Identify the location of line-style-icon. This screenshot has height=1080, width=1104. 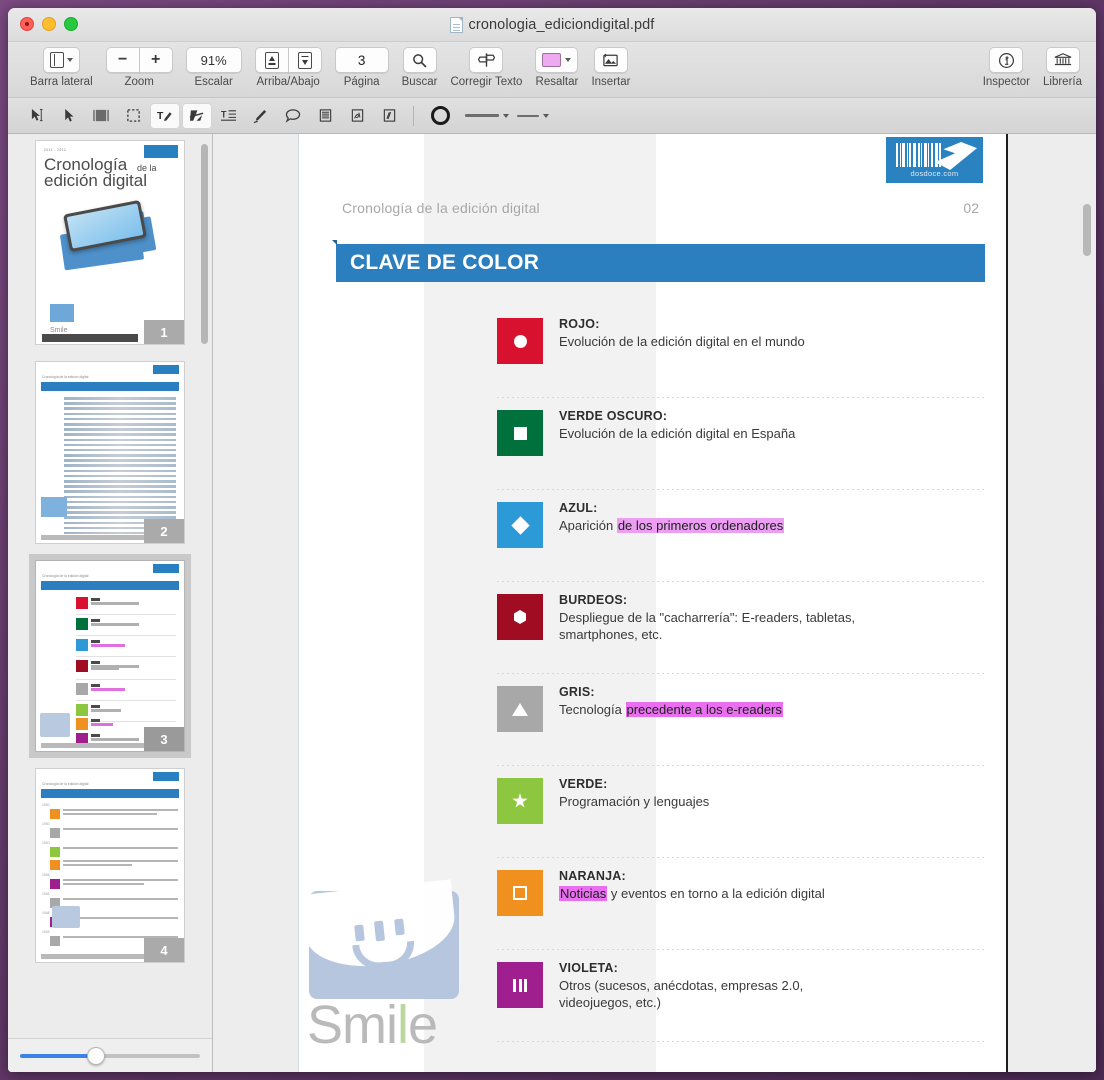
(482, 115).